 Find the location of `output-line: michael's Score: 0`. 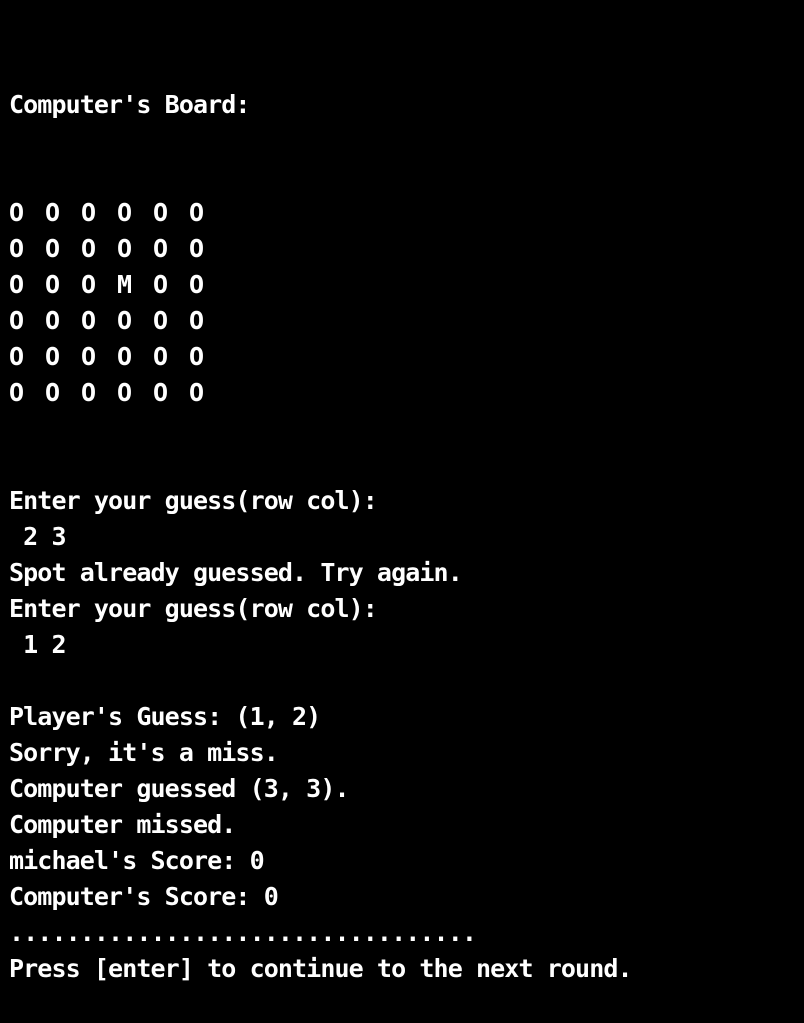

output-line: michael's Score: 0 is located at coordinates (137, 860).